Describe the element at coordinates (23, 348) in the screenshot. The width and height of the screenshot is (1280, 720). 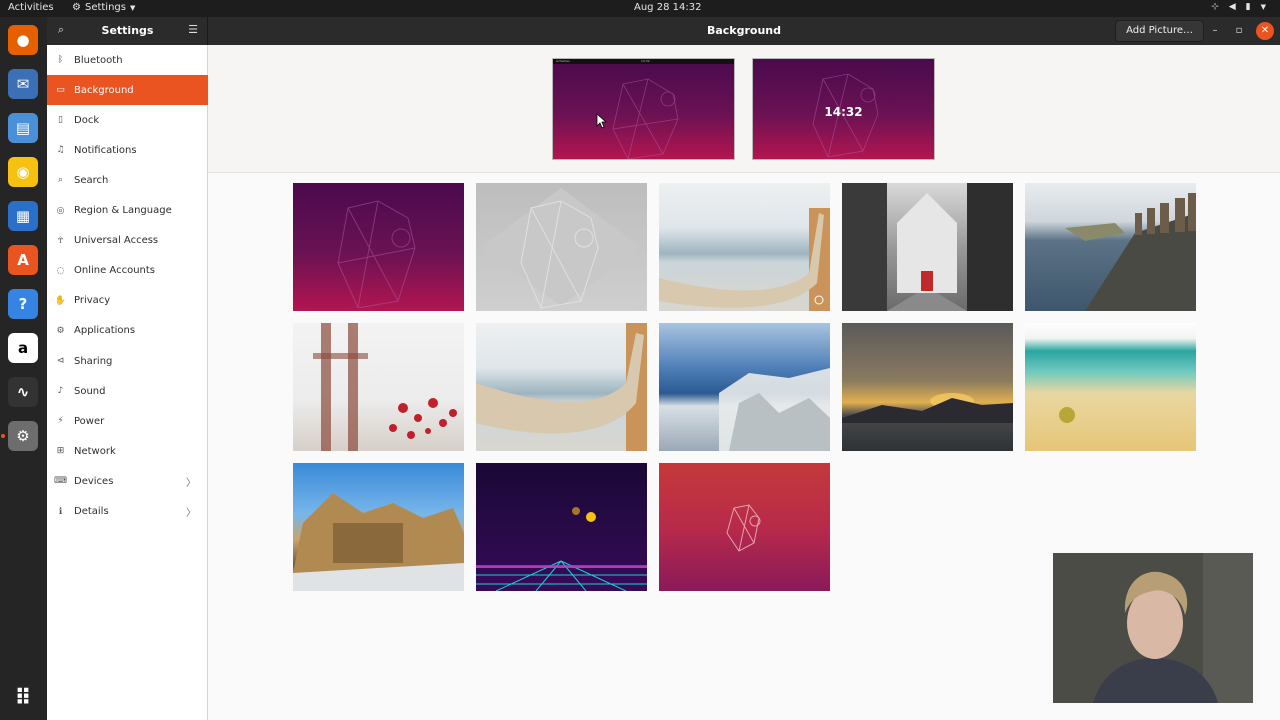
I see `amazon-icon: a` at that location.